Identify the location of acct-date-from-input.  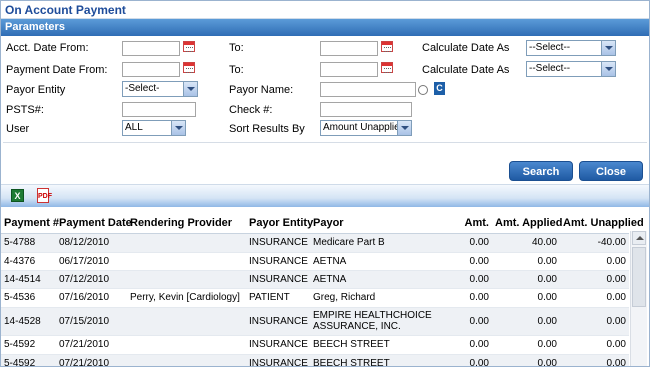
(151, 48).